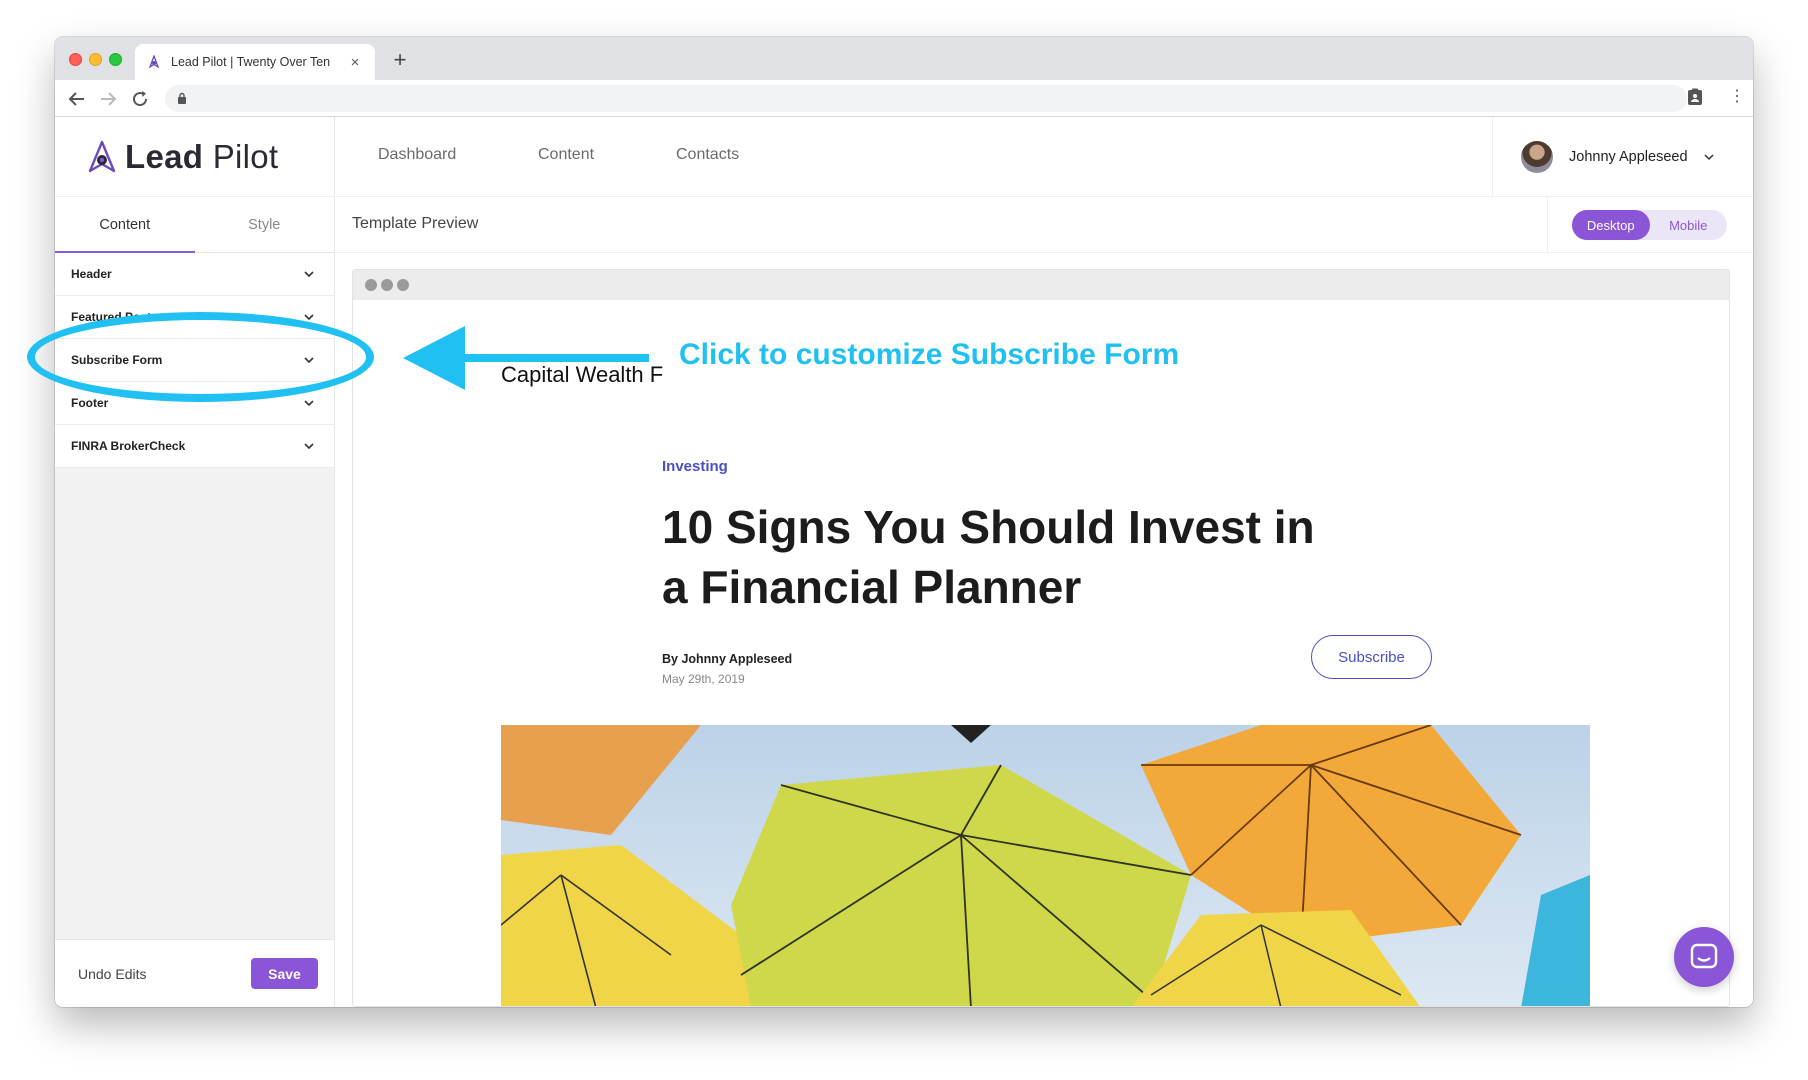 This screenshot has width=1808, height=1080. I want to click on avatar, so click(1537, 157).